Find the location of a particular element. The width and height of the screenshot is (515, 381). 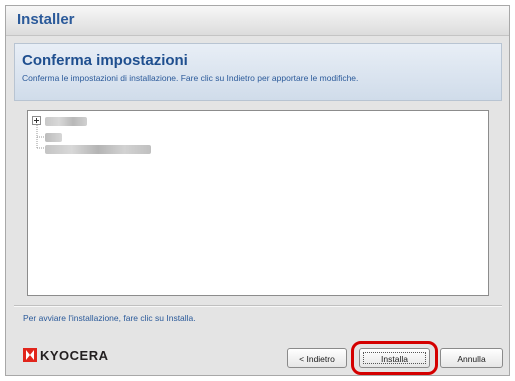

footer-divider is located at coordinates (258, 306).